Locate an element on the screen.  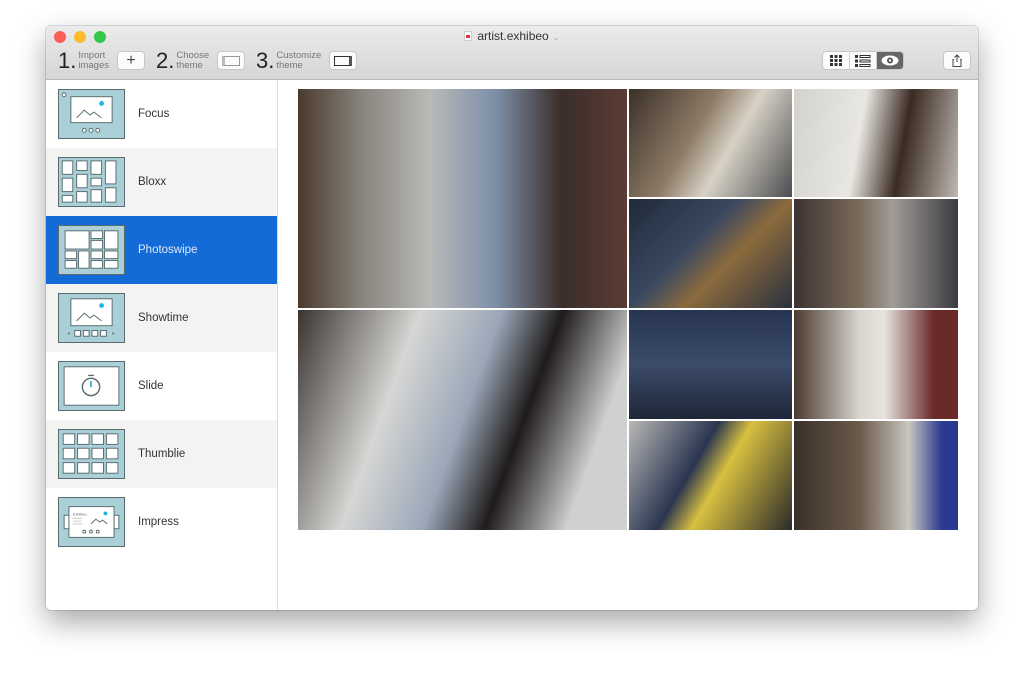
eye-icon is located at coordinates (890, 60).